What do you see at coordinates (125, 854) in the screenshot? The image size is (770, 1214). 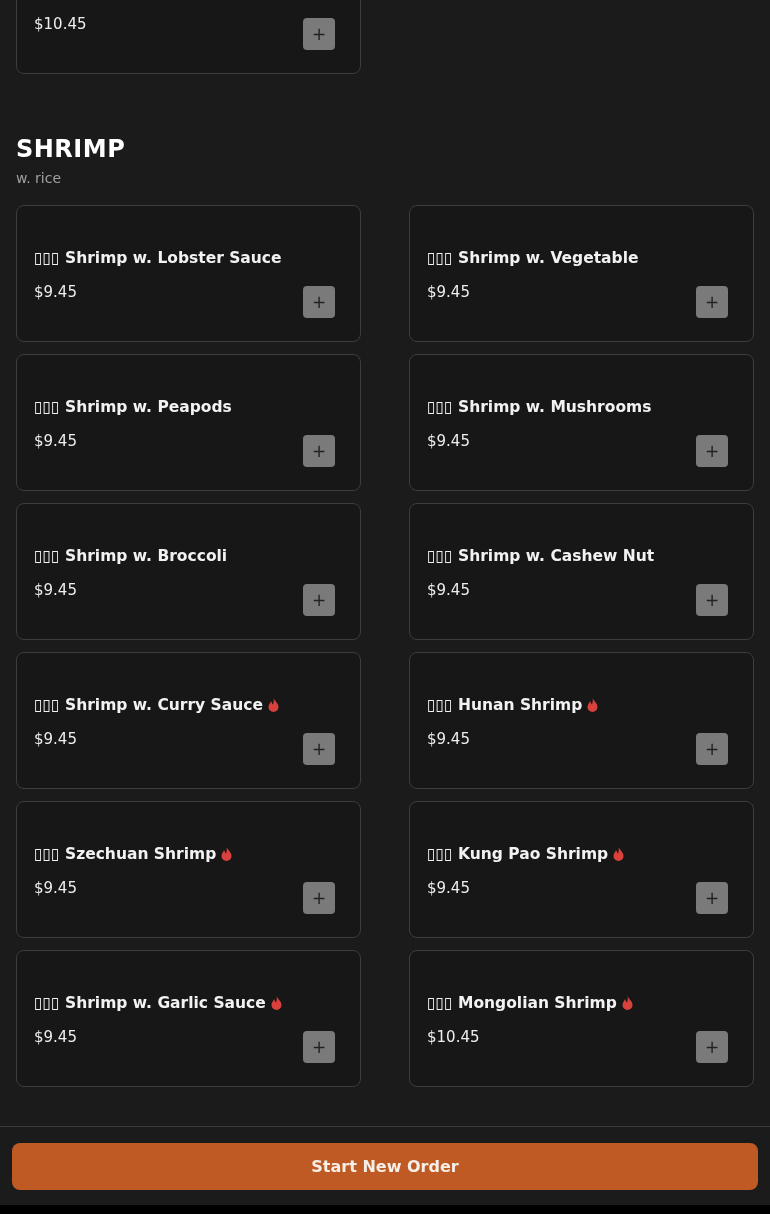 I see `item-name: ▯▯▯ Szechuan Shrimp` at bounding box center [125, 854].